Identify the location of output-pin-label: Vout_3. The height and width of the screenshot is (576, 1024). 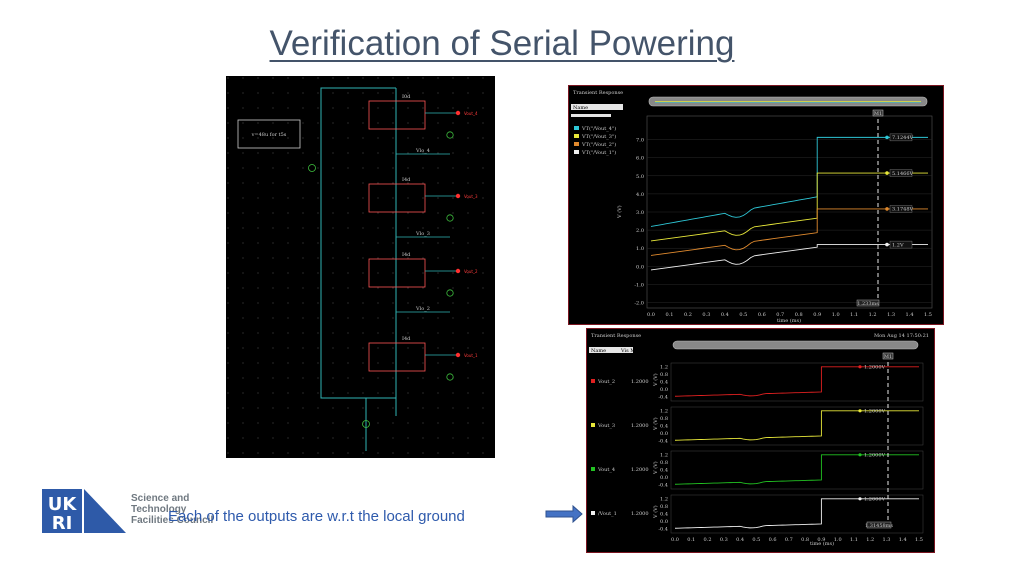
(471, 196).